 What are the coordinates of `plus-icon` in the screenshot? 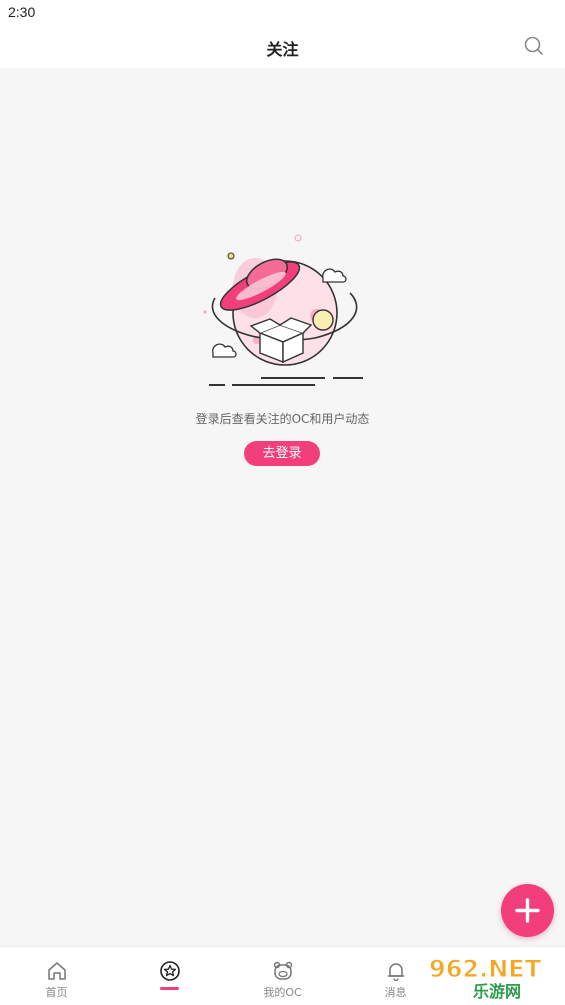 It's located at (527, 910).